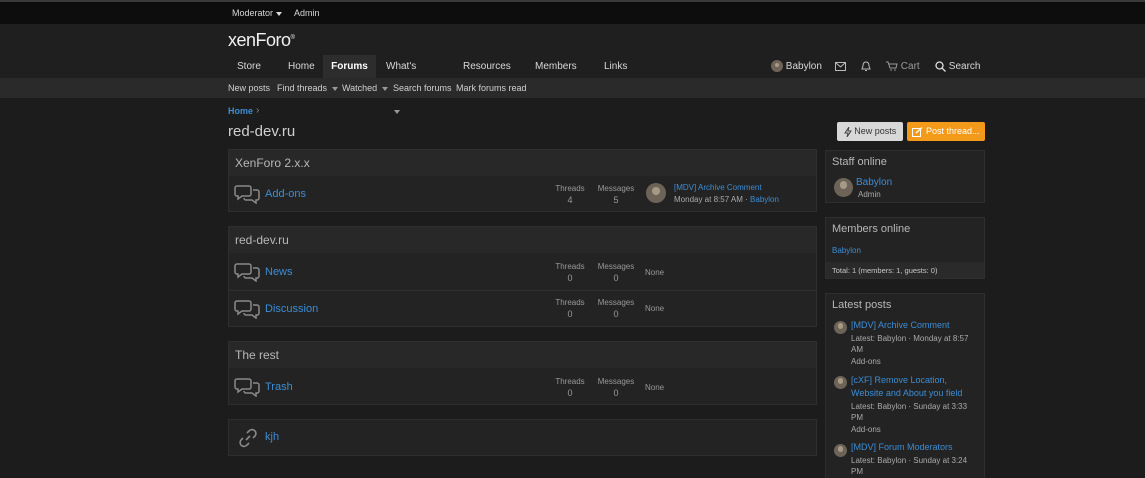 This screenshot has height=478, width=1145. What do you see at coordinates (522, 355) in the screenshot?
I see `category-header: The rest` at bounding box center [522, 355].